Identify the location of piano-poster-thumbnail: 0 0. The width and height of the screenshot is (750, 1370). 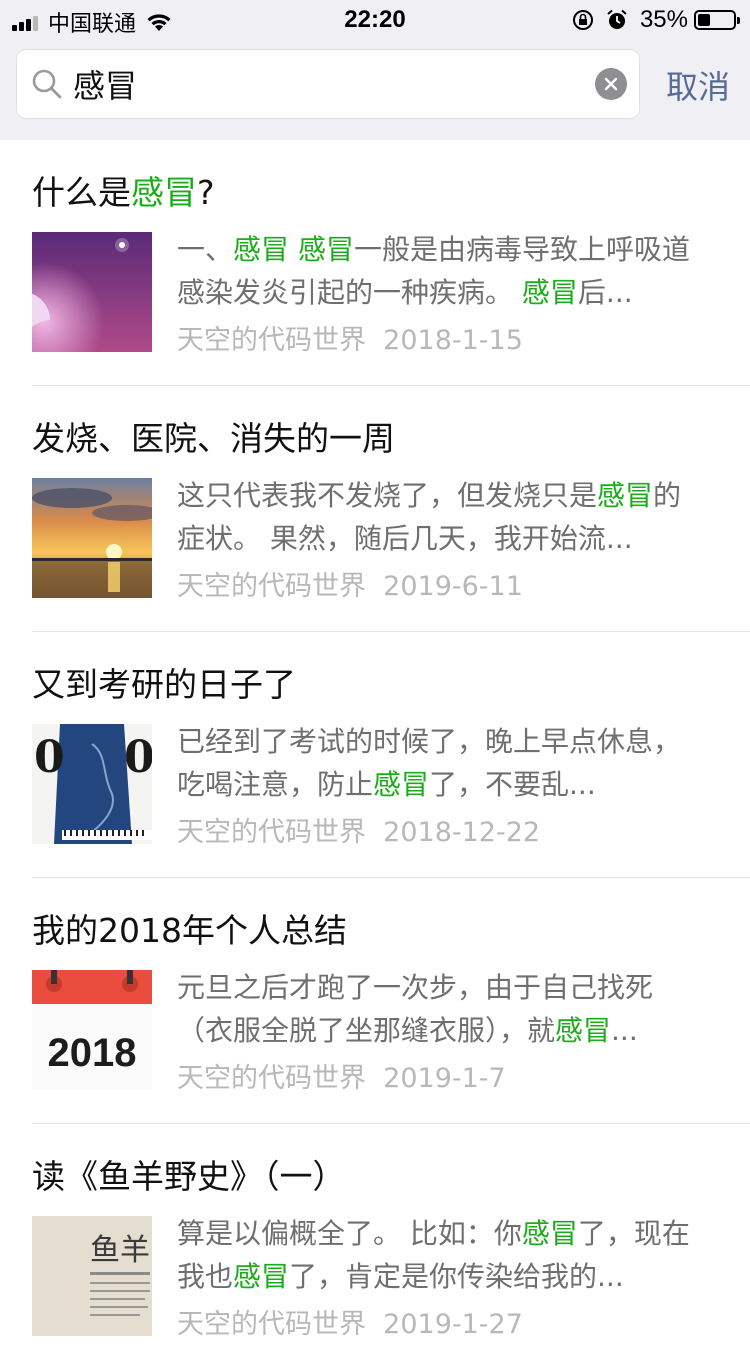
(92, 784).